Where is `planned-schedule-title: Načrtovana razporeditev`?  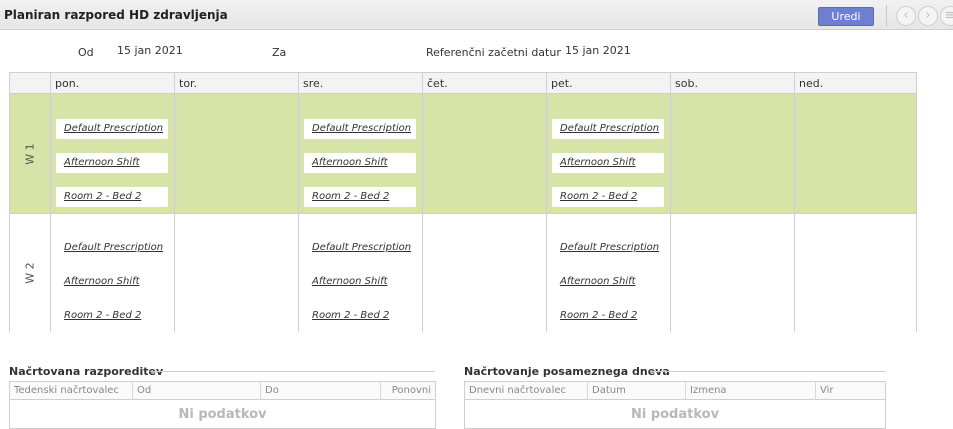 planned-schedule-title: Načrtovana razporeditev is located at coordinates (86, 371).